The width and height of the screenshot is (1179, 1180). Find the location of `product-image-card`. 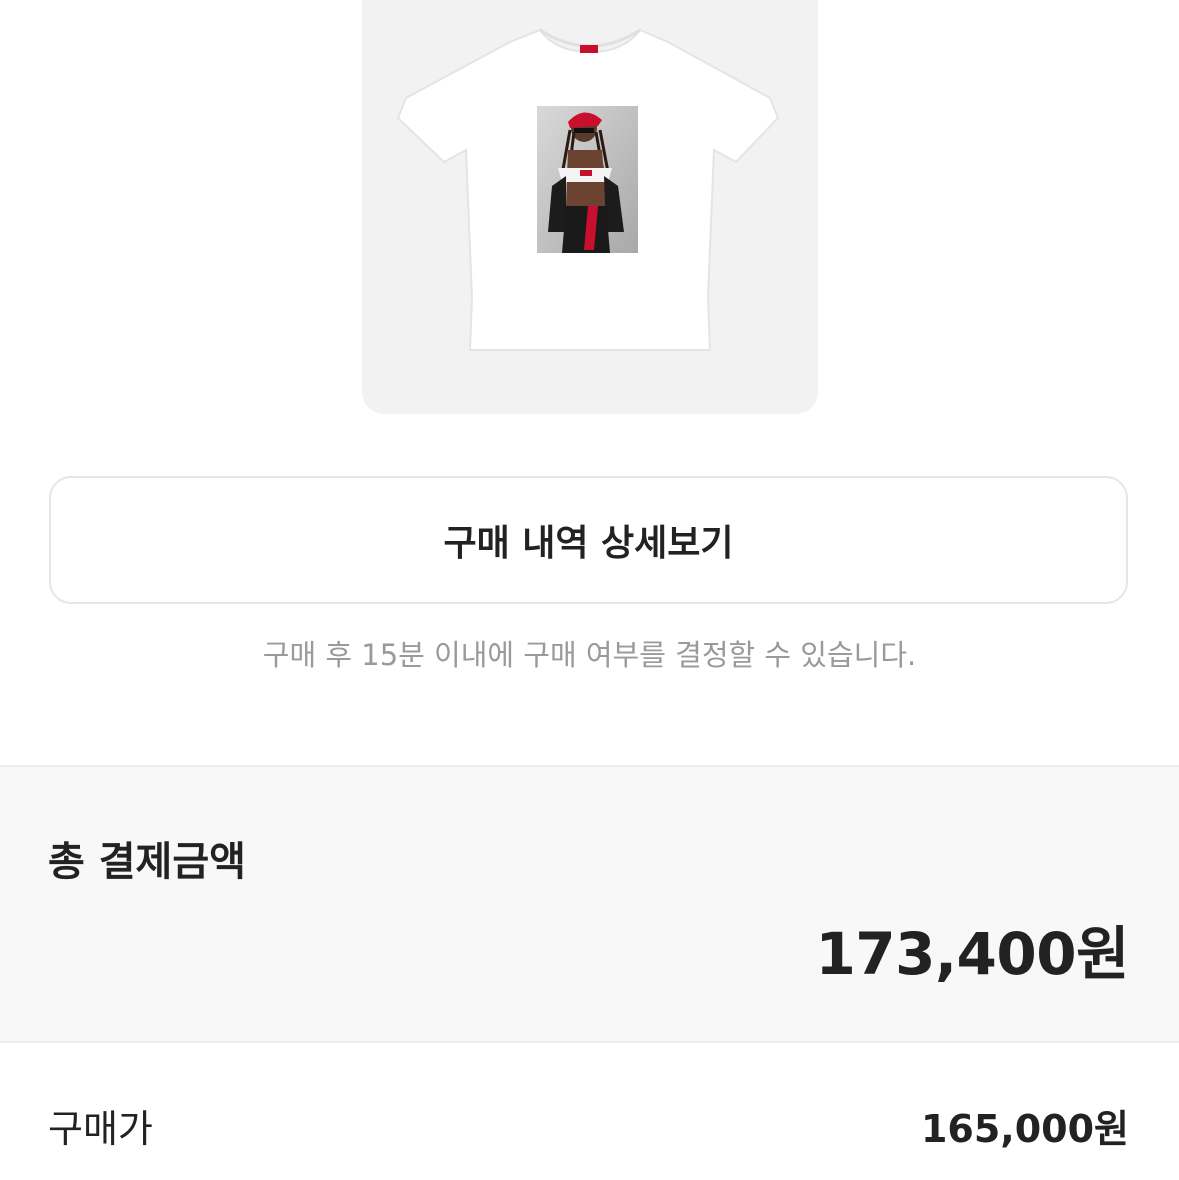

product-image-card is located at coordinates (590, 207).